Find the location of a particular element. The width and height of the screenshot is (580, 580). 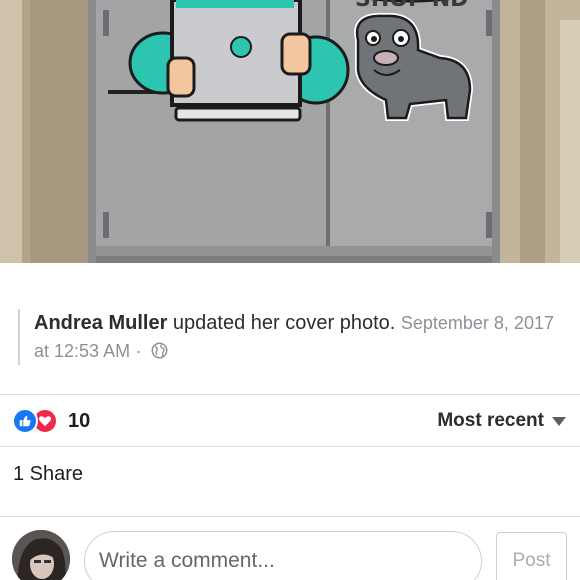

caret-down-icon is located at coordinates (559, 421).